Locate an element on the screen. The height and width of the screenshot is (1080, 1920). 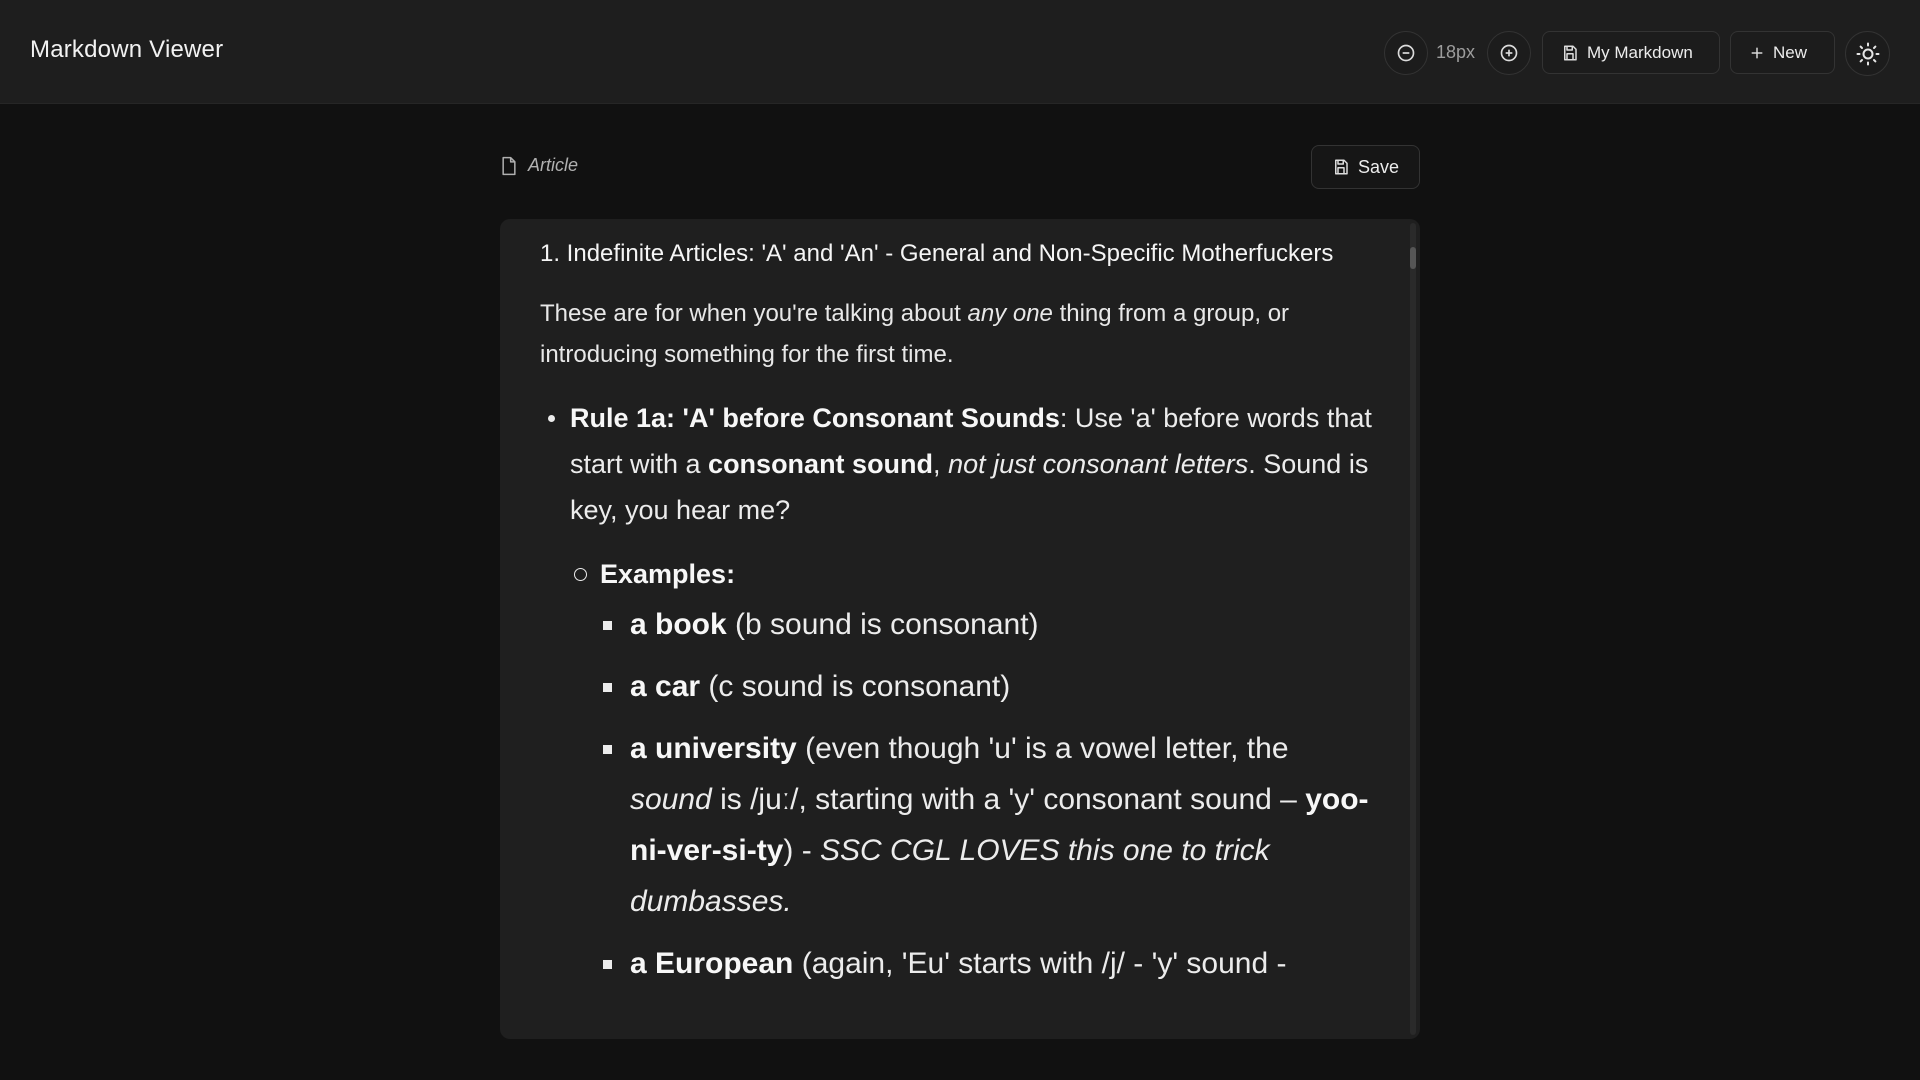
my-markdown-button: My Markdown is located at coordinates (1631, 52).